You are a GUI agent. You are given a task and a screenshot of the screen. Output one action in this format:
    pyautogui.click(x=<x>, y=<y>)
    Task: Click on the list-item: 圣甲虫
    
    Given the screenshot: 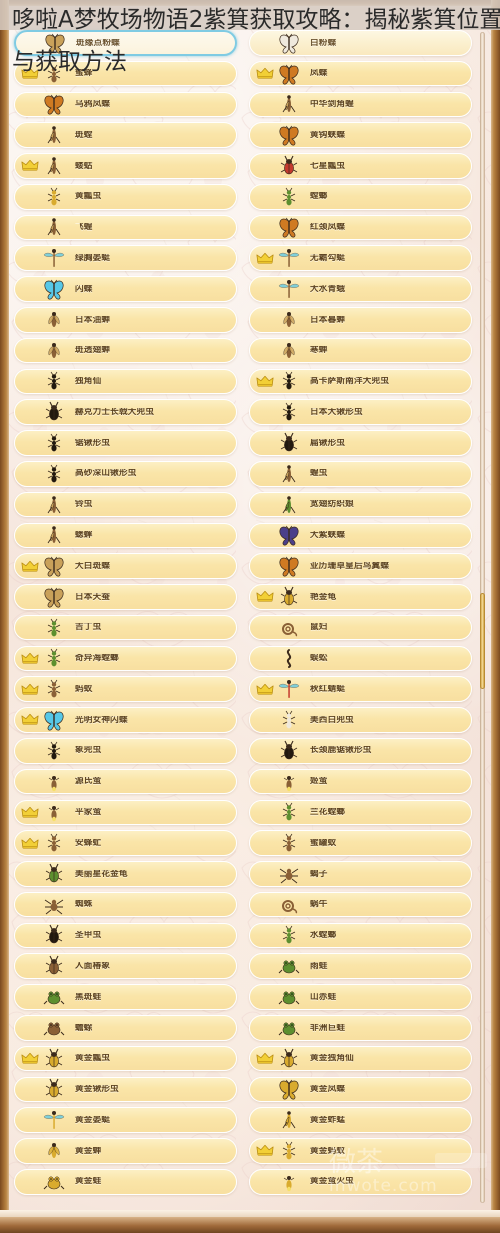 What is the action you would take?
    pyautogui.click(x=125, y=935)
    